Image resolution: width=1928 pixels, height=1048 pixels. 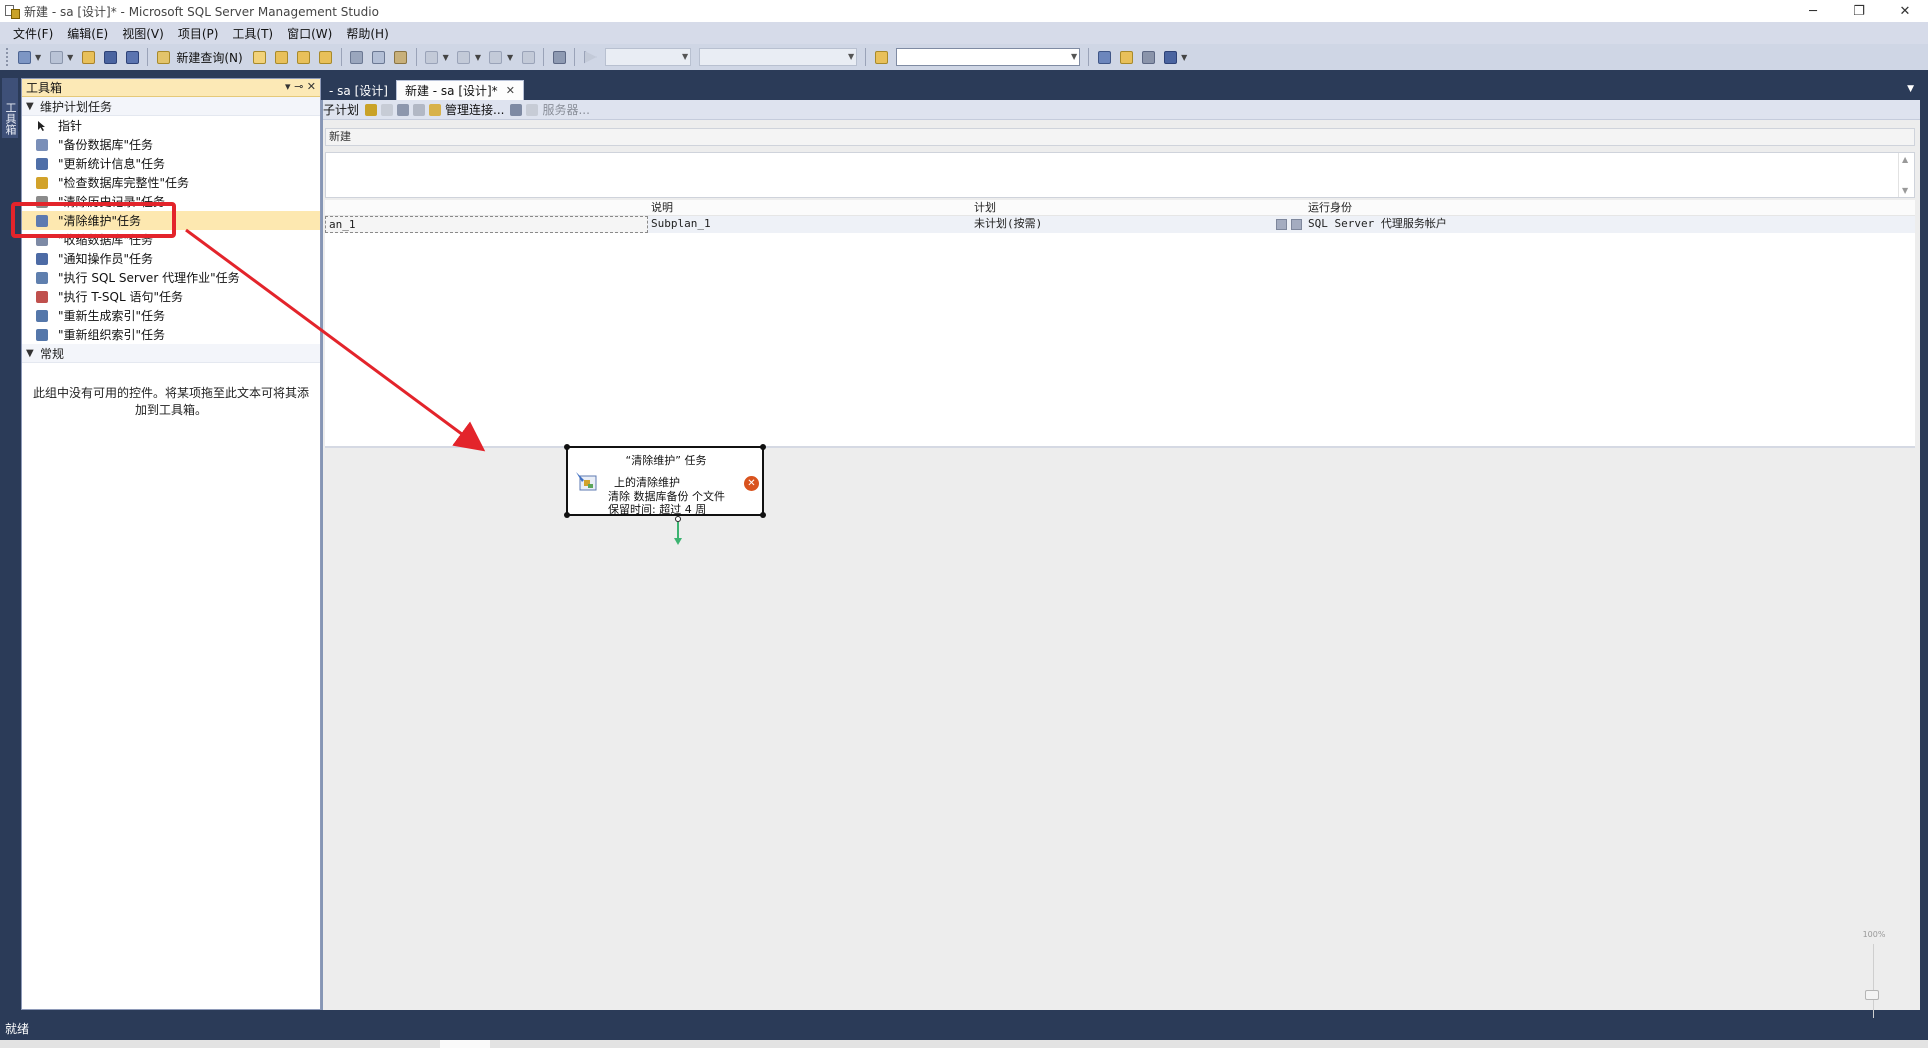 What do you see at coordinates (171, 296) in the screenshot?
I see `tool-tsql: "执行 T-SQL 语句"任务` at bounding box center [171, 296].